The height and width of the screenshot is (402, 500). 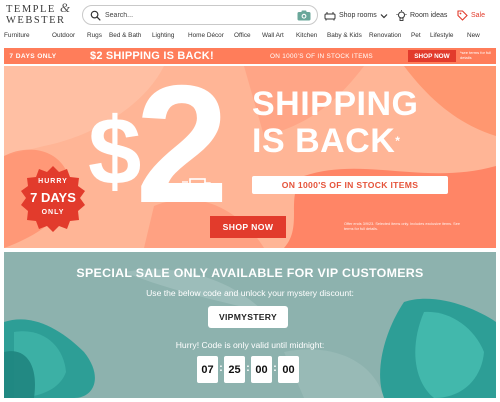 What do you see at coordinates (462, 15) in the screenshot?
I see `sale-tag-icon` at bounding box center [462, 15].